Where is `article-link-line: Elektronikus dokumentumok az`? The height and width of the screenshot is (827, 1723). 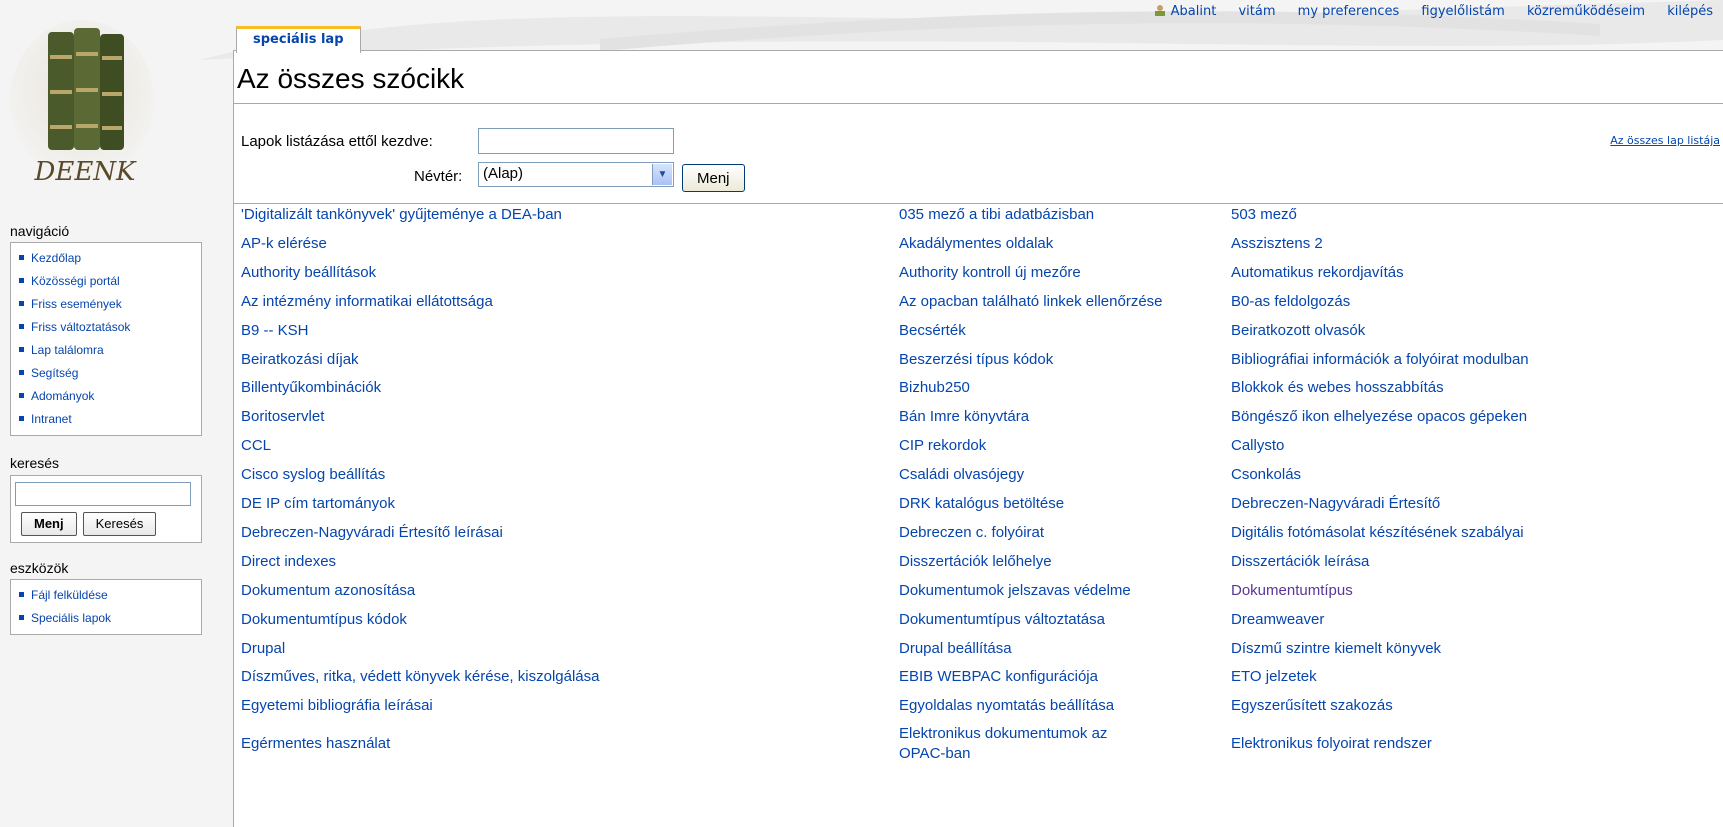
article-link-line: Elektronikus dokumentumok az is located at coordinates (1003, 733).